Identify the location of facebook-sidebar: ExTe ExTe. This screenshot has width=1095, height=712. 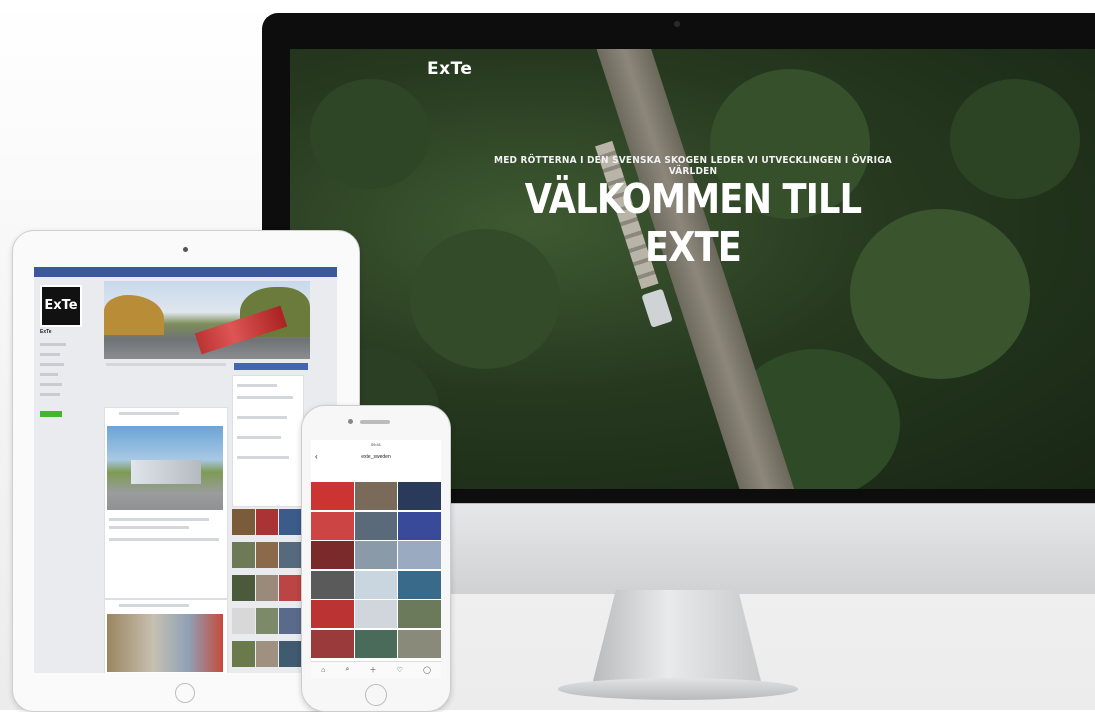
(69, 477).